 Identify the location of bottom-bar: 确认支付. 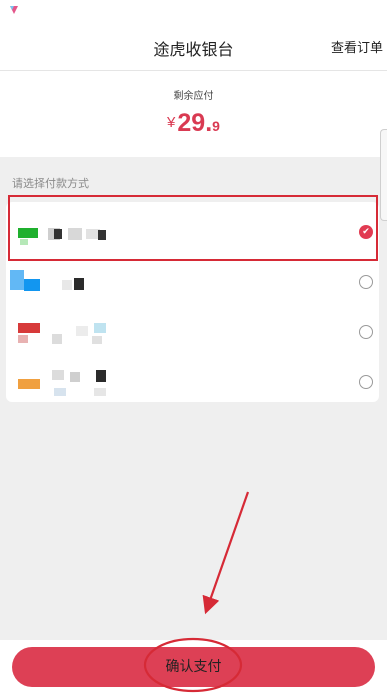
(193, 667).